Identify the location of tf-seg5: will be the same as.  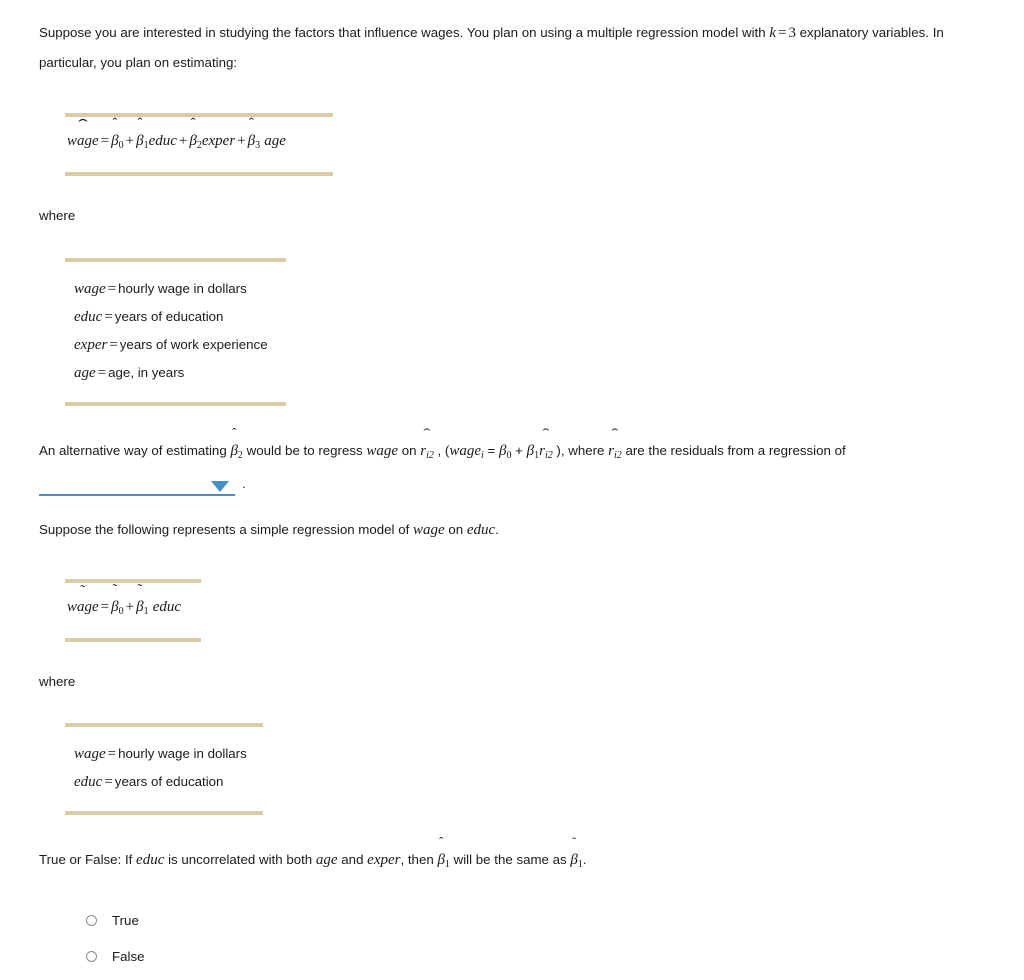
(510, 859).